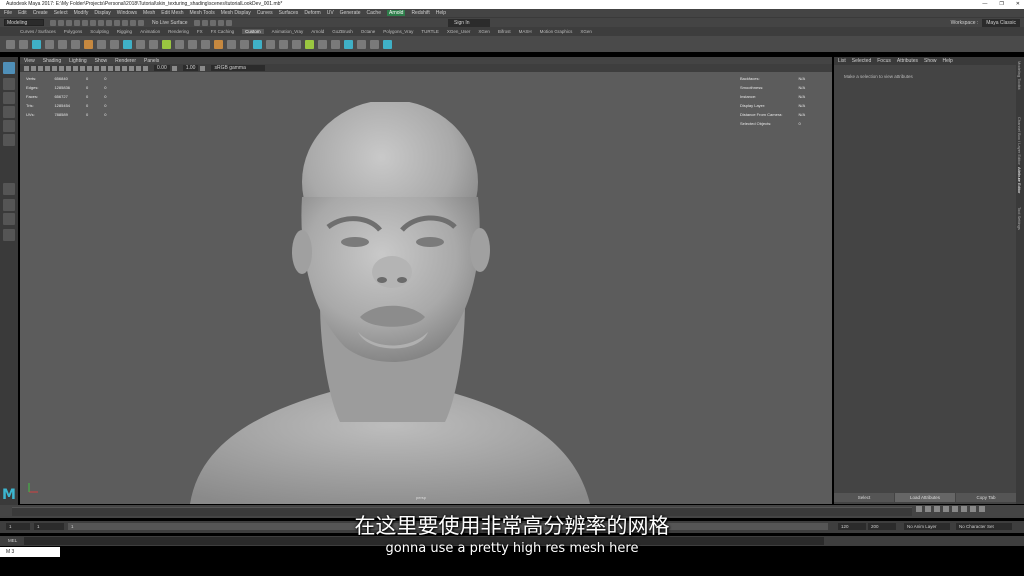 This screenshot has width=1024, height=576. I want to click on menu-arnold: Arnold, so click(396, 13).